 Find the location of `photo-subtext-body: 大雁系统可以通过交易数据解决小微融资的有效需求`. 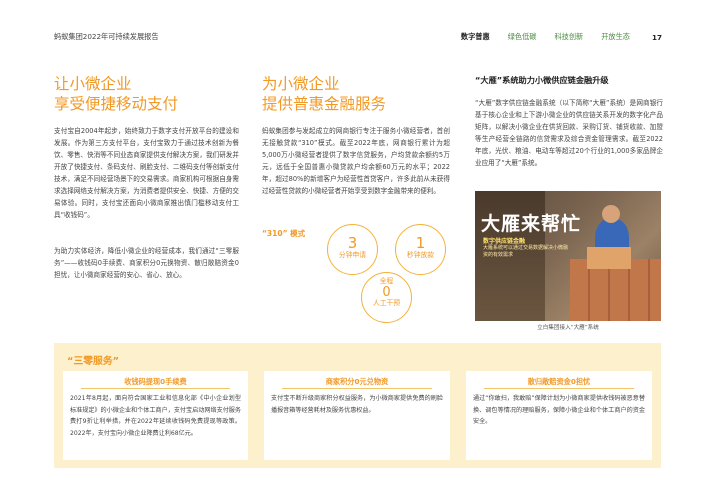

photo-subtext-body: 大雁系统可以通过交易数据解决小微融资的有效需求 is located at coordinates (526, 251).